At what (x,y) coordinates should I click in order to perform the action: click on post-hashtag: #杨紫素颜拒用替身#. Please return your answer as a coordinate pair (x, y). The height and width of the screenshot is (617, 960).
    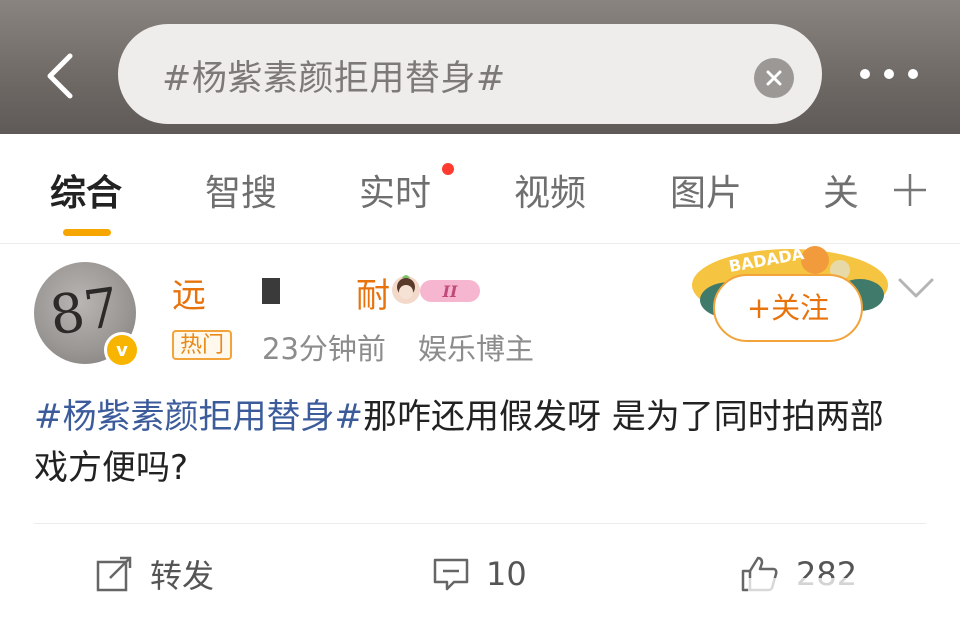
    Looking at the image, I should click on (198, 417).